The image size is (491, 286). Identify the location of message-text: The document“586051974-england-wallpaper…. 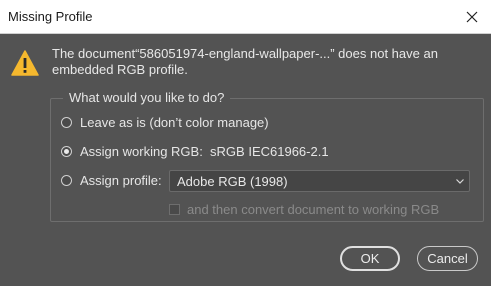
(262, 62).